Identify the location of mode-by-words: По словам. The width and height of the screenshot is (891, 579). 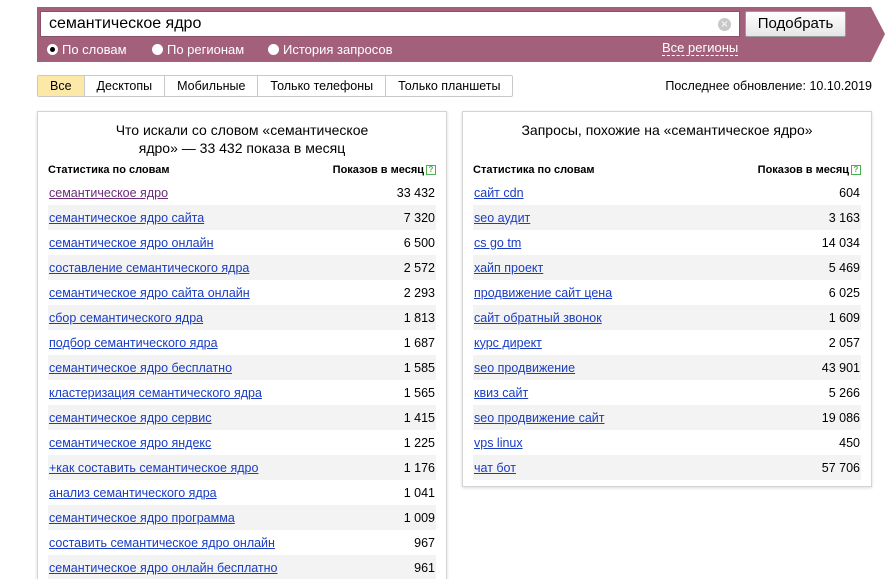
(87, 49).